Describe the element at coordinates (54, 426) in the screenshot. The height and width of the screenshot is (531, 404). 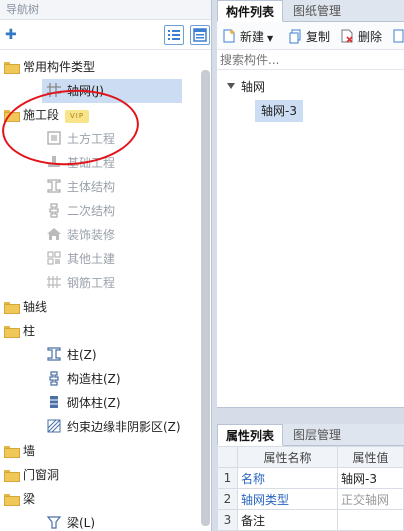
I see `hatch-icon` at that location.